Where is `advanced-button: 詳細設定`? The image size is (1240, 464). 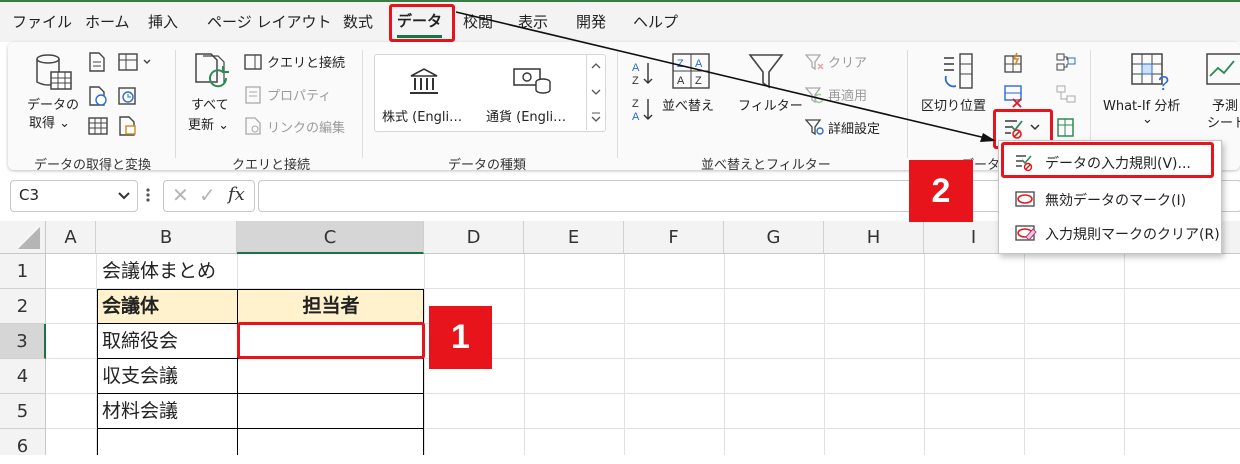
advanced-button: 詳細設定 is located at coordinates (854, 127).